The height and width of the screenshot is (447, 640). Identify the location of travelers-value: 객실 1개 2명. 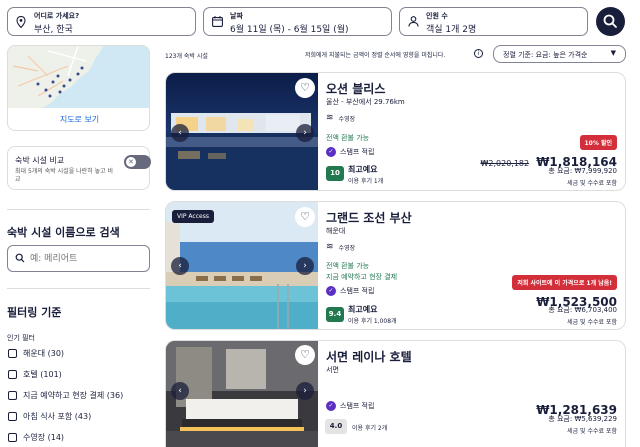
(451, 30).